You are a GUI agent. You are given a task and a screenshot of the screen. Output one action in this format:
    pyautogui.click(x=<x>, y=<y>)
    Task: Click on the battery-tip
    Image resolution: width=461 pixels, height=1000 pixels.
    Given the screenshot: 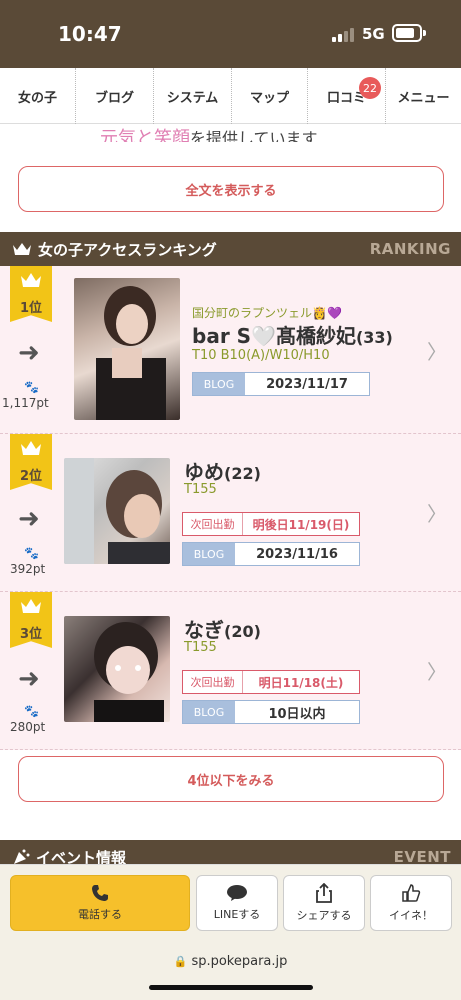 What is the action you would take?
    pyautogui.click(x=424, y=33)
    